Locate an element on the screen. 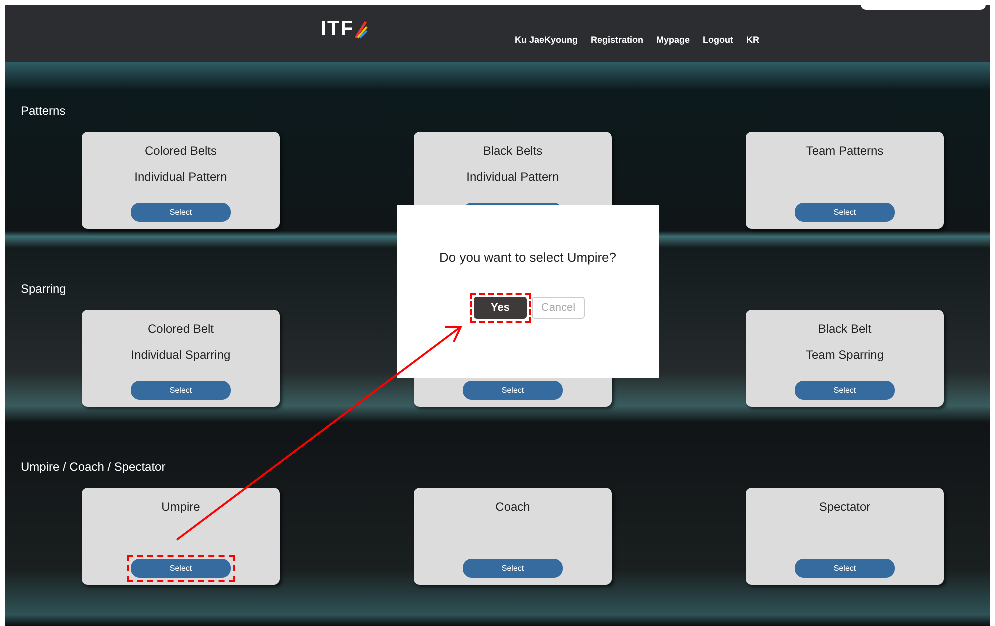  card-title: Team Sparring is located at coordinates (845, 355).